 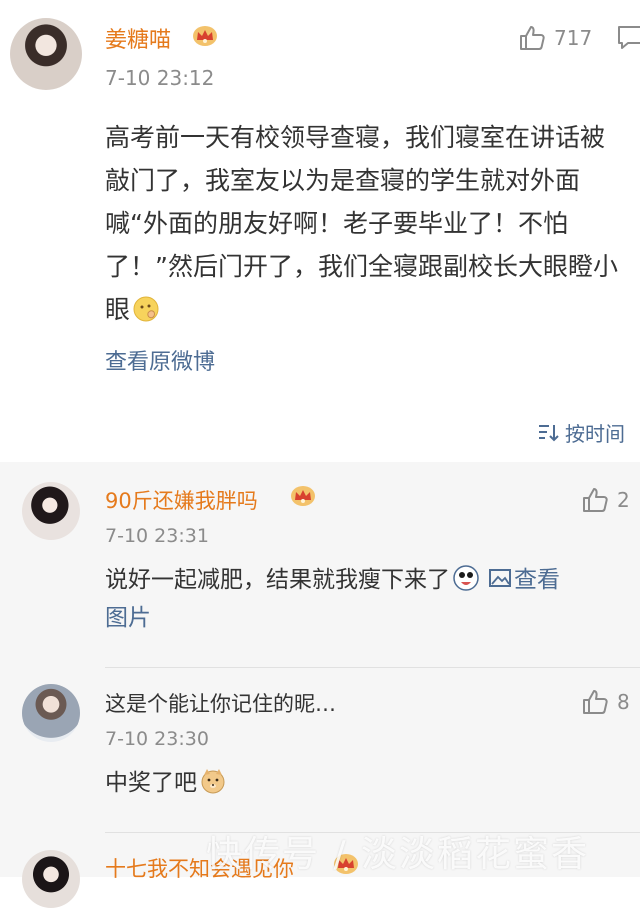 What do you see at coordinates (549, 432) in the screenshot?
I see `sort-icon` at bounding box center [549, 432].